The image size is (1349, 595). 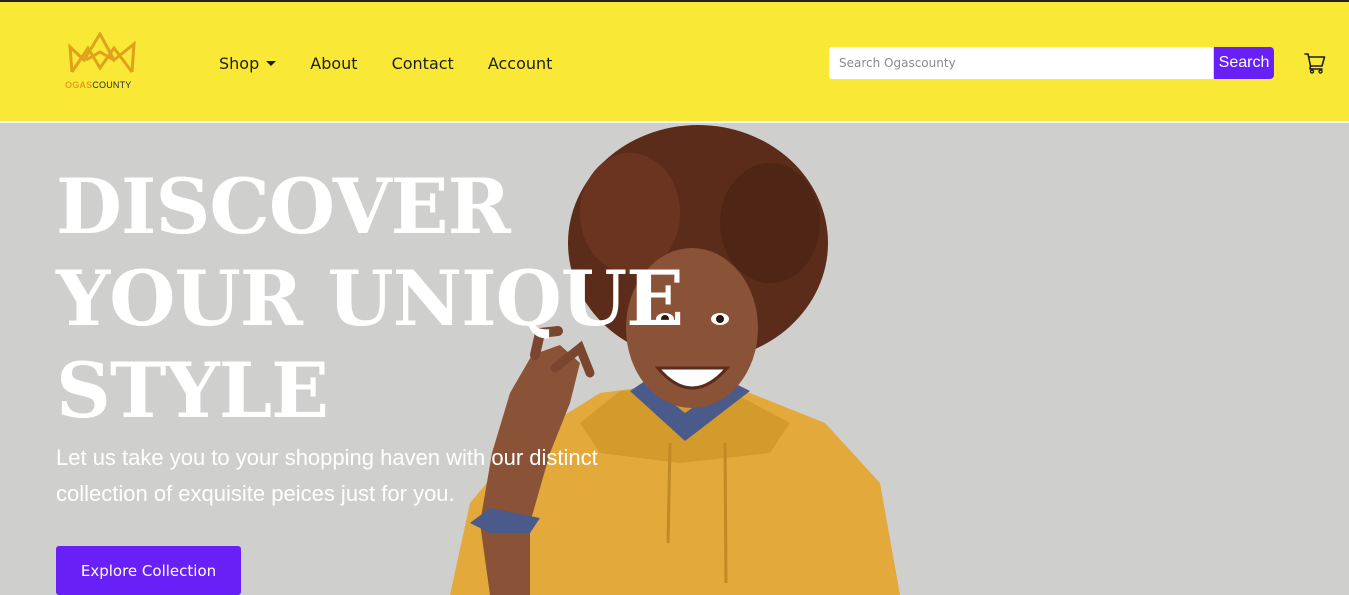 What do you see at coordinates (283, 206) in the screenshot?
I see `hero-headline-line-1: DISCOVER` at bounding box center [283, 206].